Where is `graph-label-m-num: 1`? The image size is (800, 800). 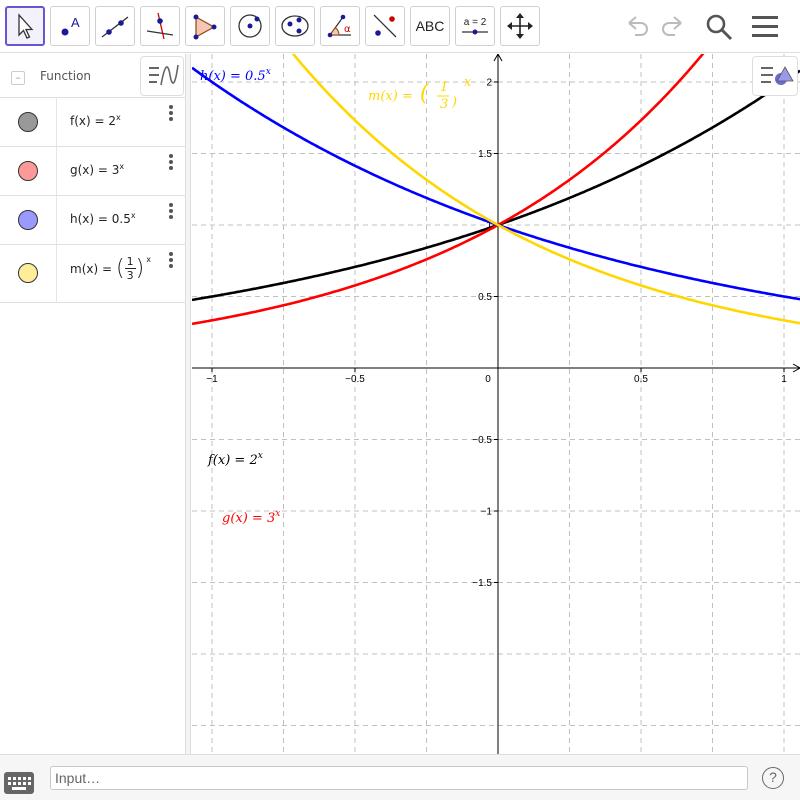 graph-label-m-num: 1 is located at coordinates (444, 87).